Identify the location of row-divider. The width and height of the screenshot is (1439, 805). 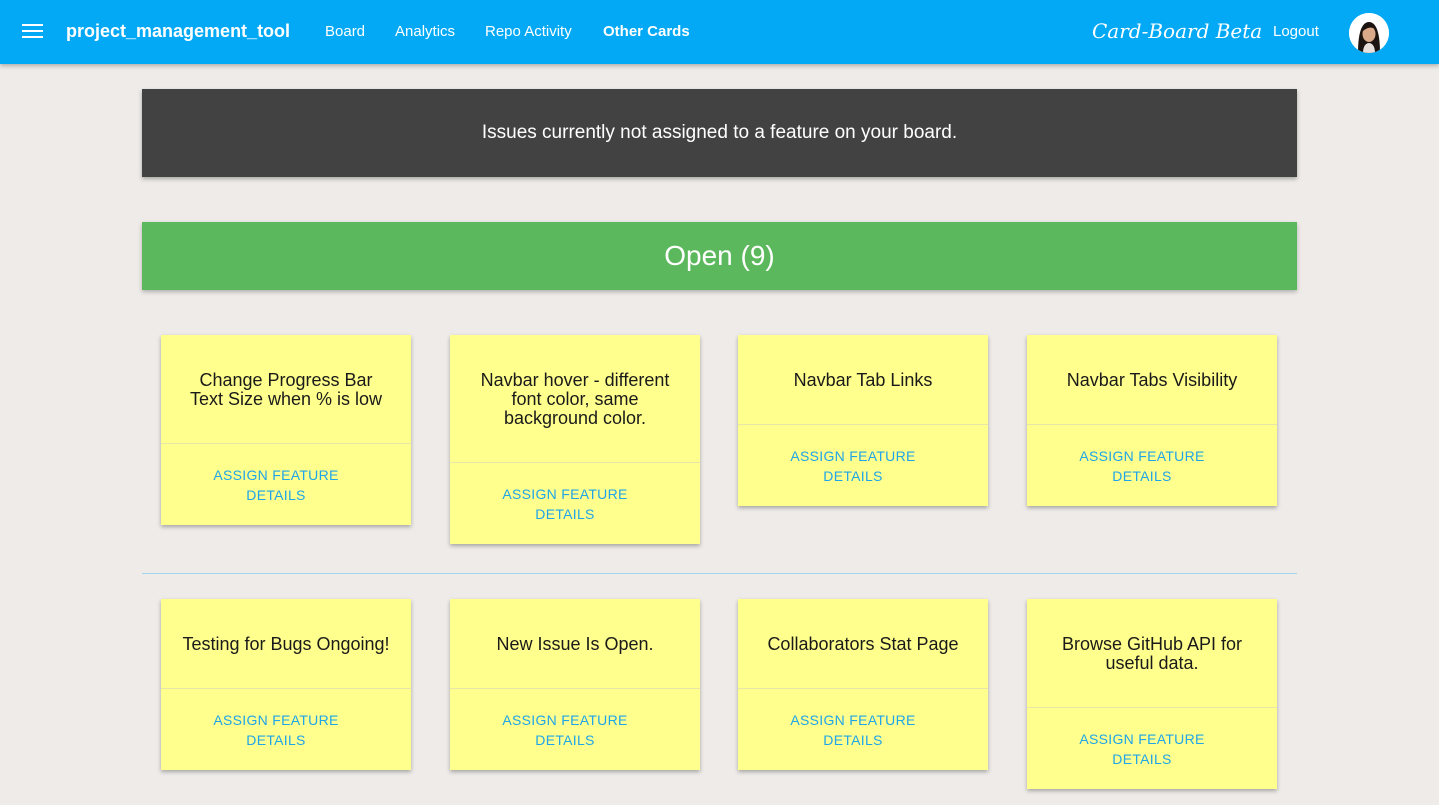
(719, 573).